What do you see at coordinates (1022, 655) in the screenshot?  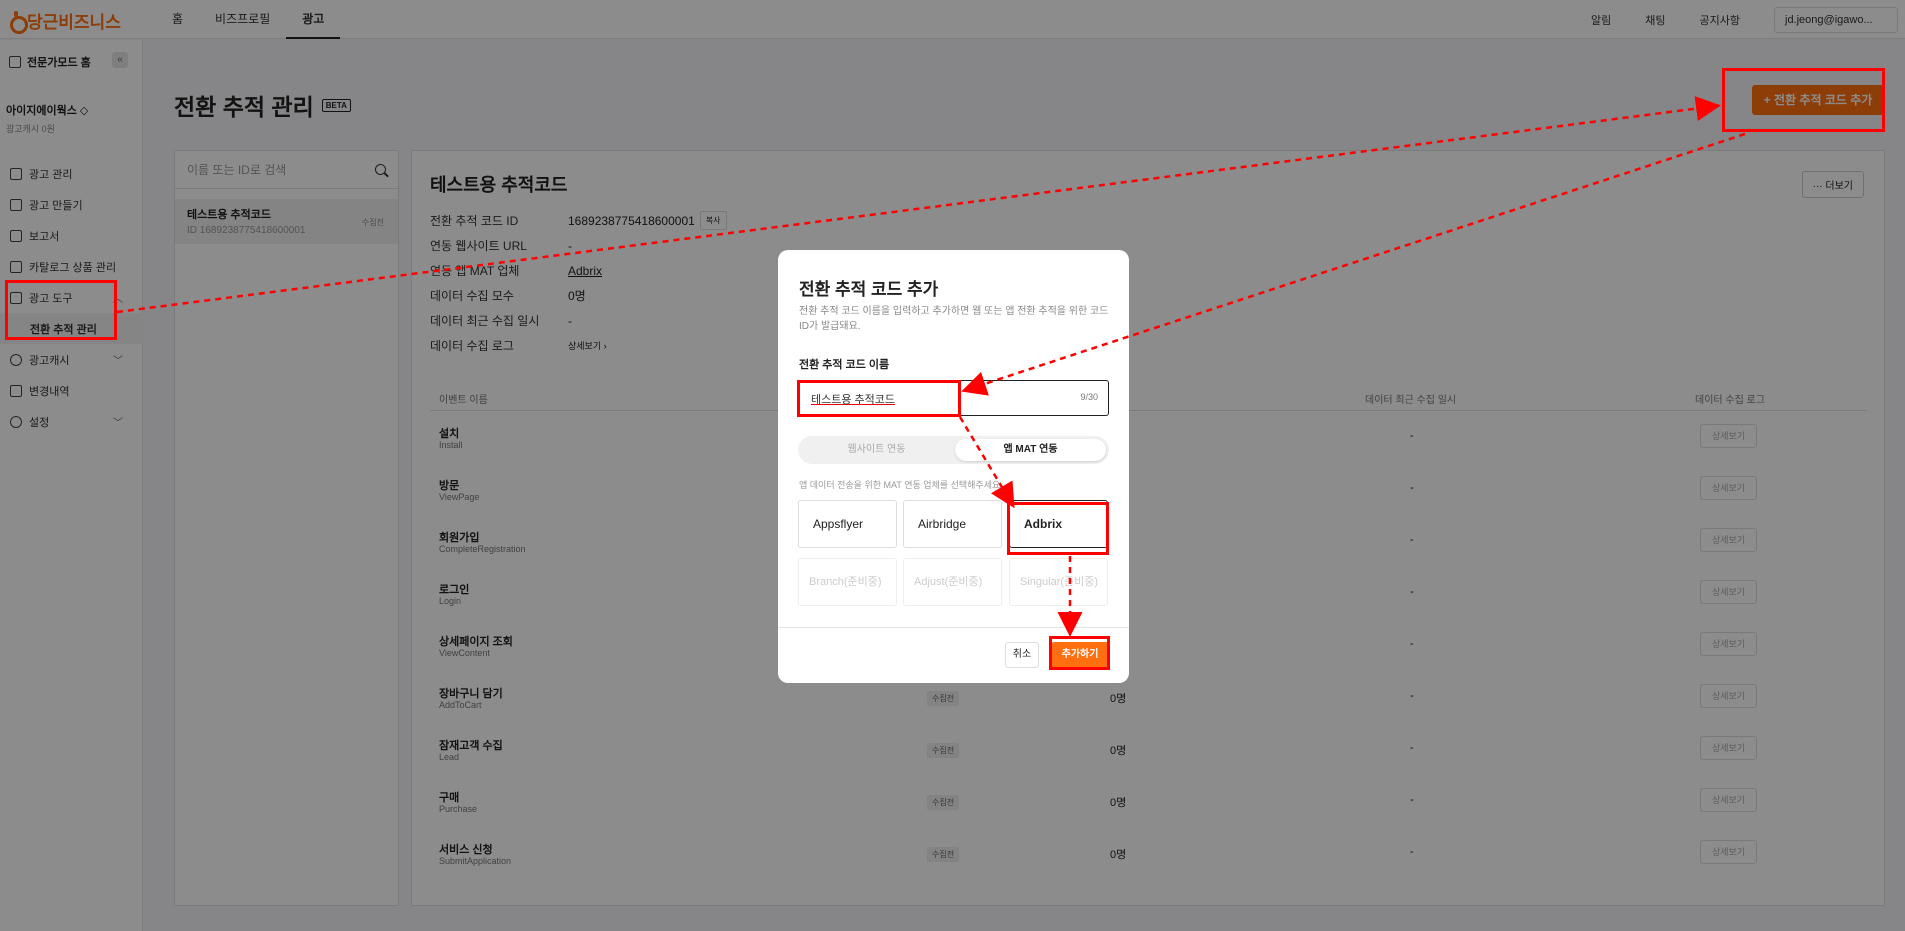 I see `cancel-button: 취소` at bounding box center [1022, 655].